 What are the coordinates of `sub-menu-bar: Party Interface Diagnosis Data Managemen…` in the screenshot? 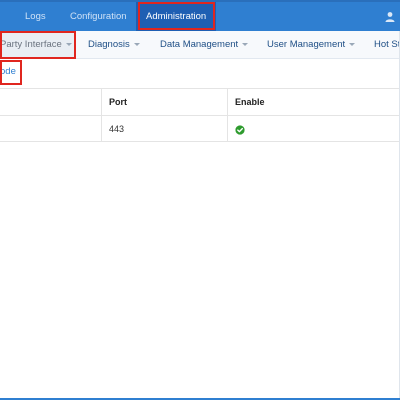 It's located at (200, 45).